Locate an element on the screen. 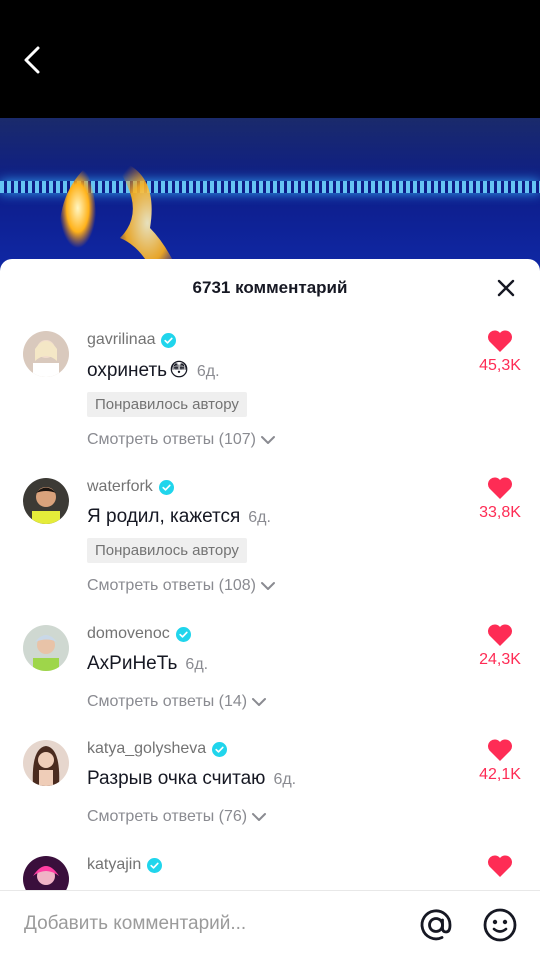 This screenshot has width=540, height=960. comment-username: waterfork is located at coordinates (120, 487).